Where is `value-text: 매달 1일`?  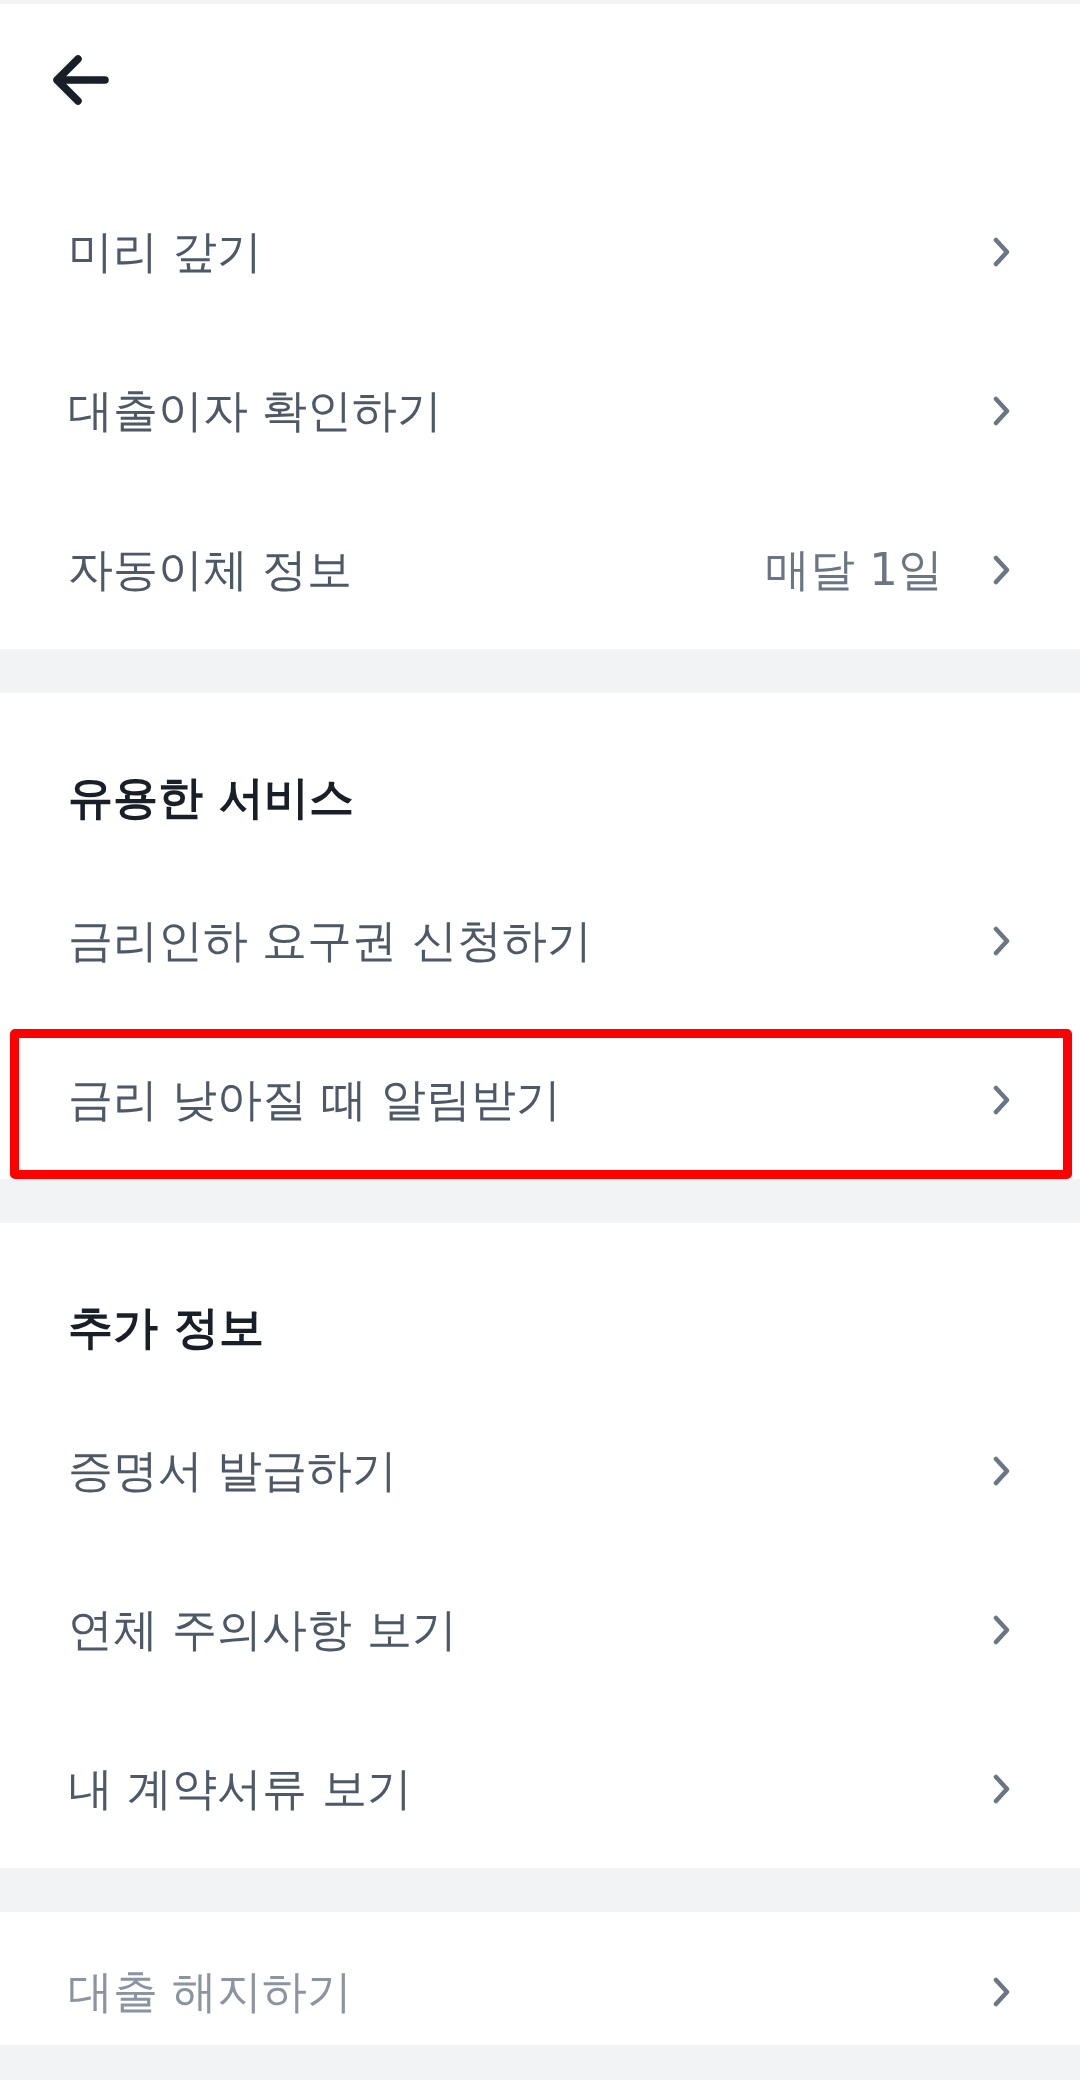
value-text: 매달 1일 is located at coordinates (854, 569).